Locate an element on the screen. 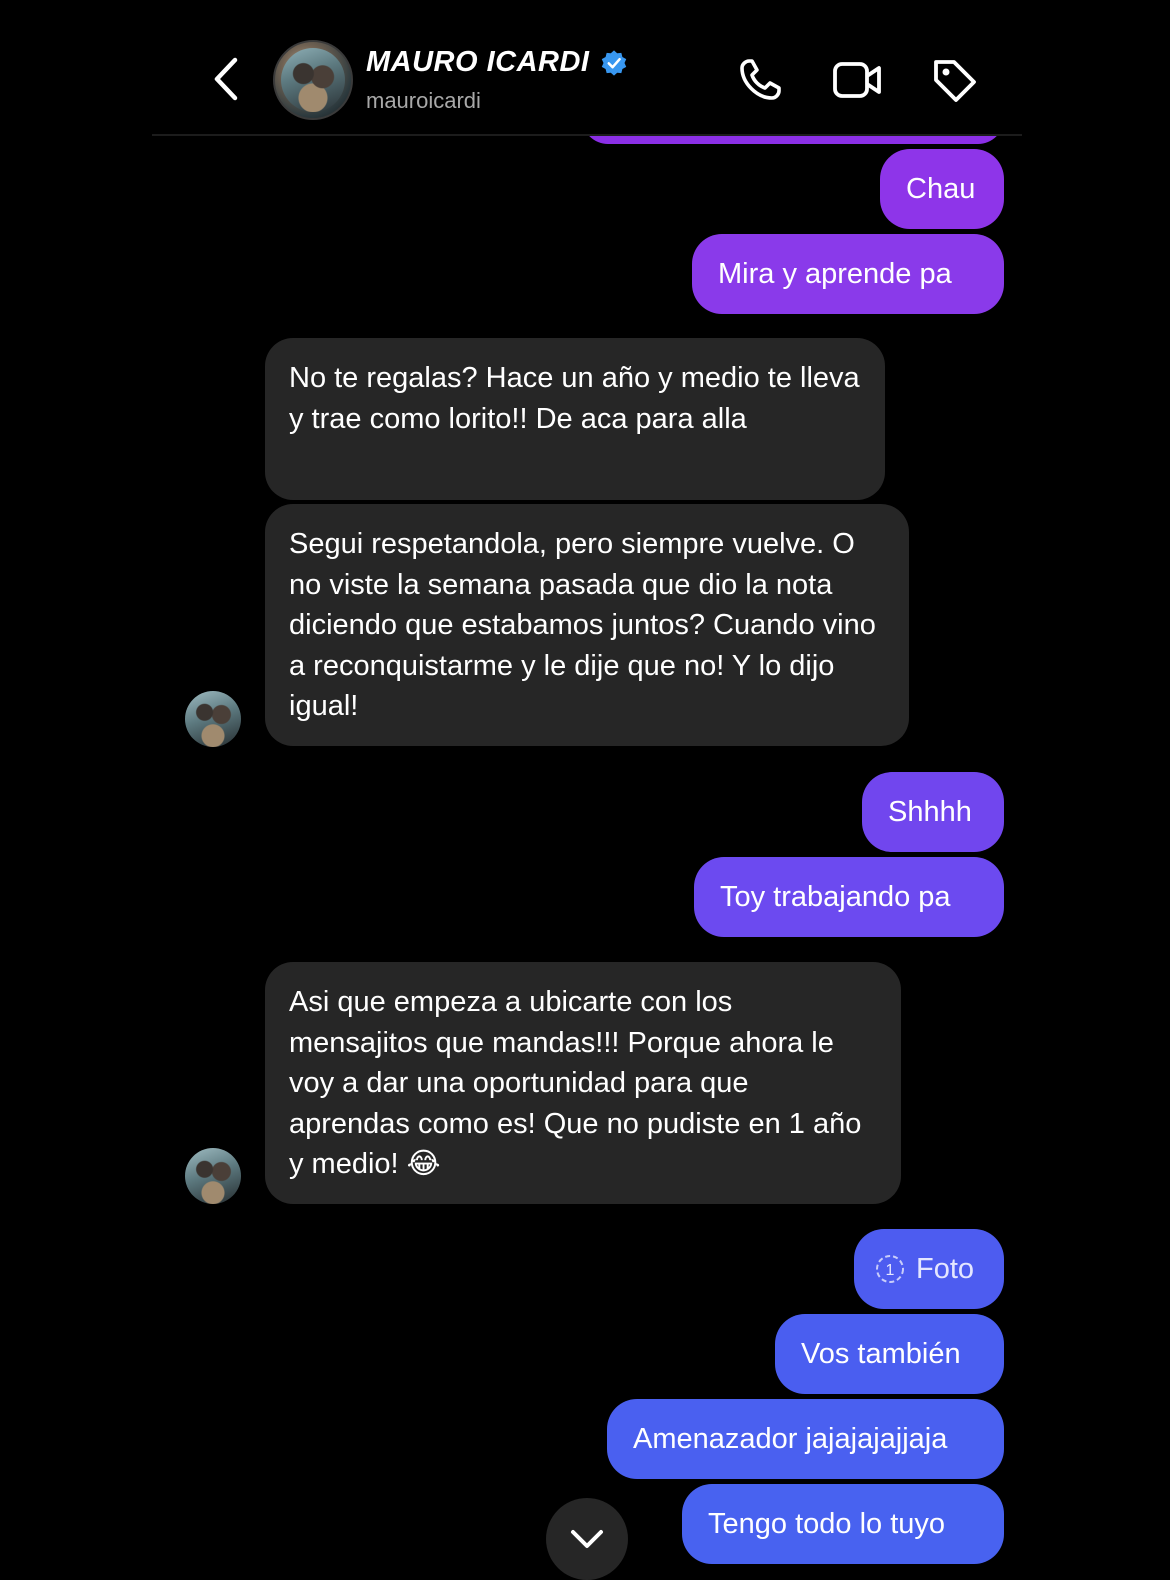 This screenshot has height=1580, width=1170. call-button is located at coordinates (760, 80).